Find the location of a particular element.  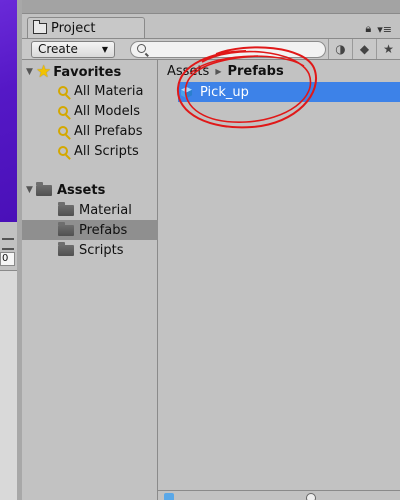

chevron-down-icon: ▼ is located at coordinates (104, 49).